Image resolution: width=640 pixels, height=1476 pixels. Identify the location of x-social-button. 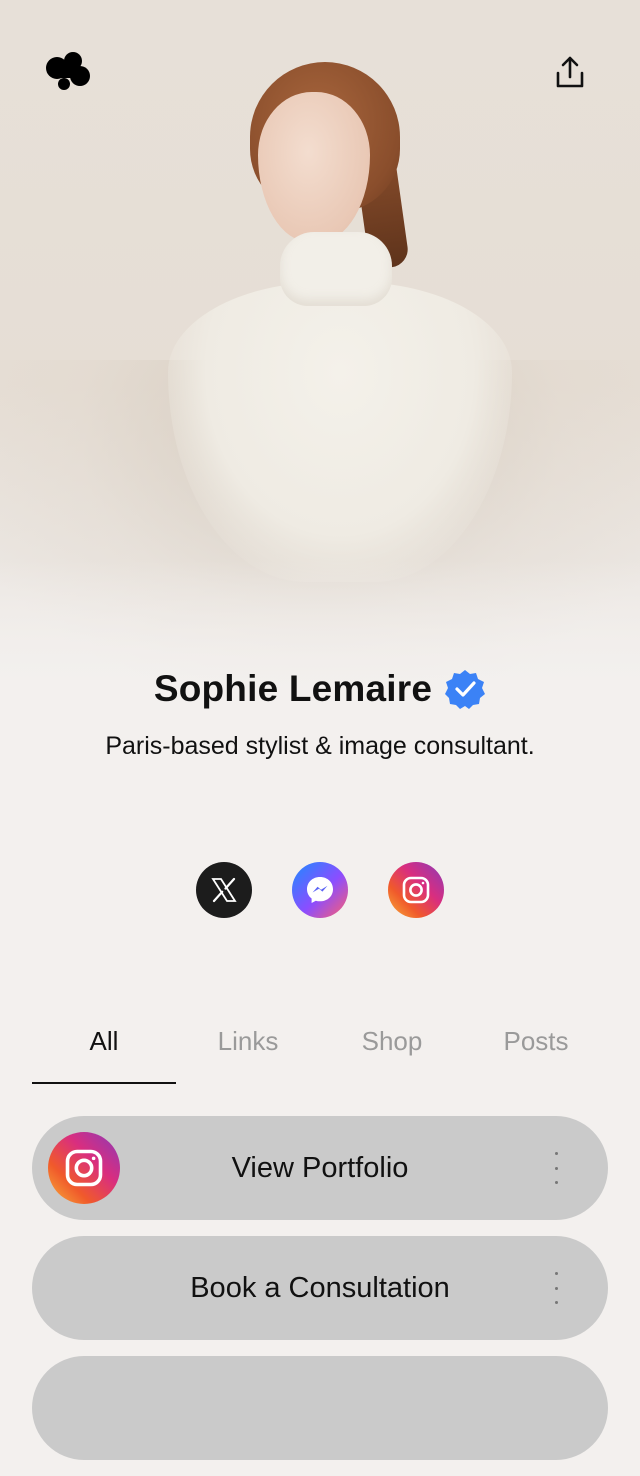
(224, 890).